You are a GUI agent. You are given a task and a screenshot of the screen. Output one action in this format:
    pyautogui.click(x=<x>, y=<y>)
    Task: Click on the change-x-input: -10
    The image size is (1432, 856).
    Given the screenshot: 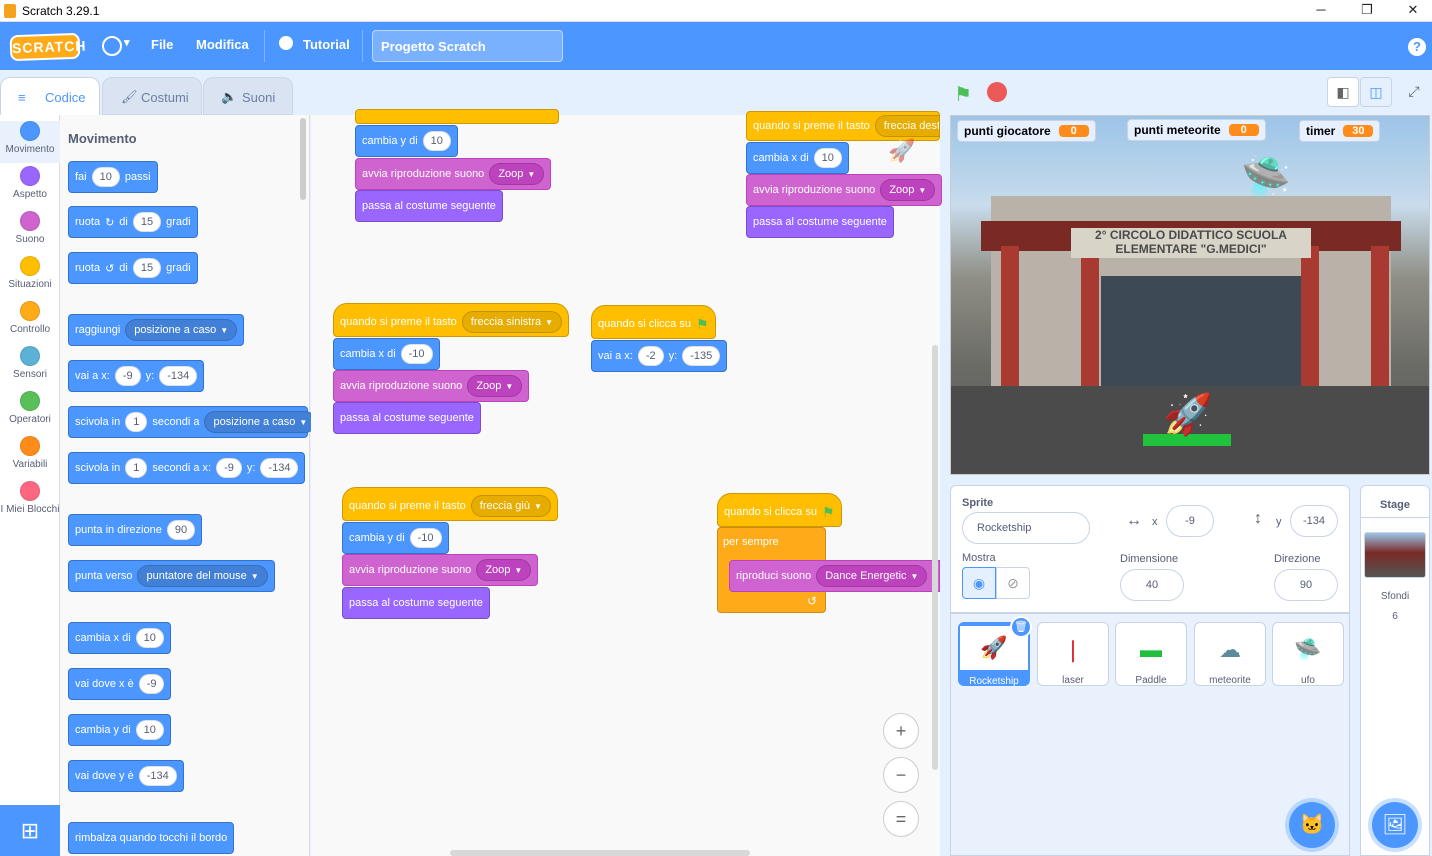 What is the action you would take?
    pyautogui.click(x=416, y=354)
    